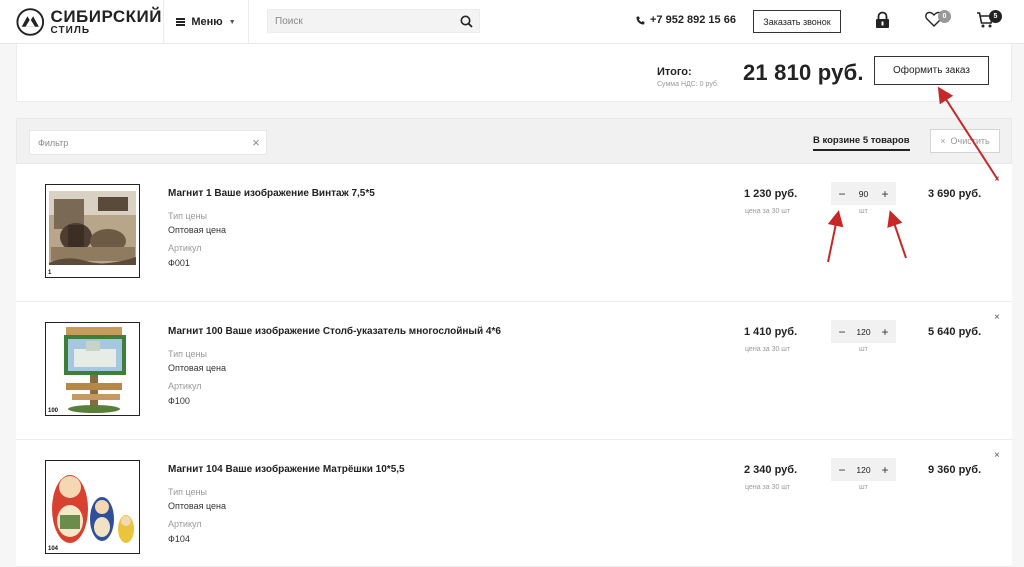 The height and width of the screenshot is (567, 1024). Describe the element at coordinates (771, 194) in the screenshot. I see `unit-price: 1 230 руб.` at that location.